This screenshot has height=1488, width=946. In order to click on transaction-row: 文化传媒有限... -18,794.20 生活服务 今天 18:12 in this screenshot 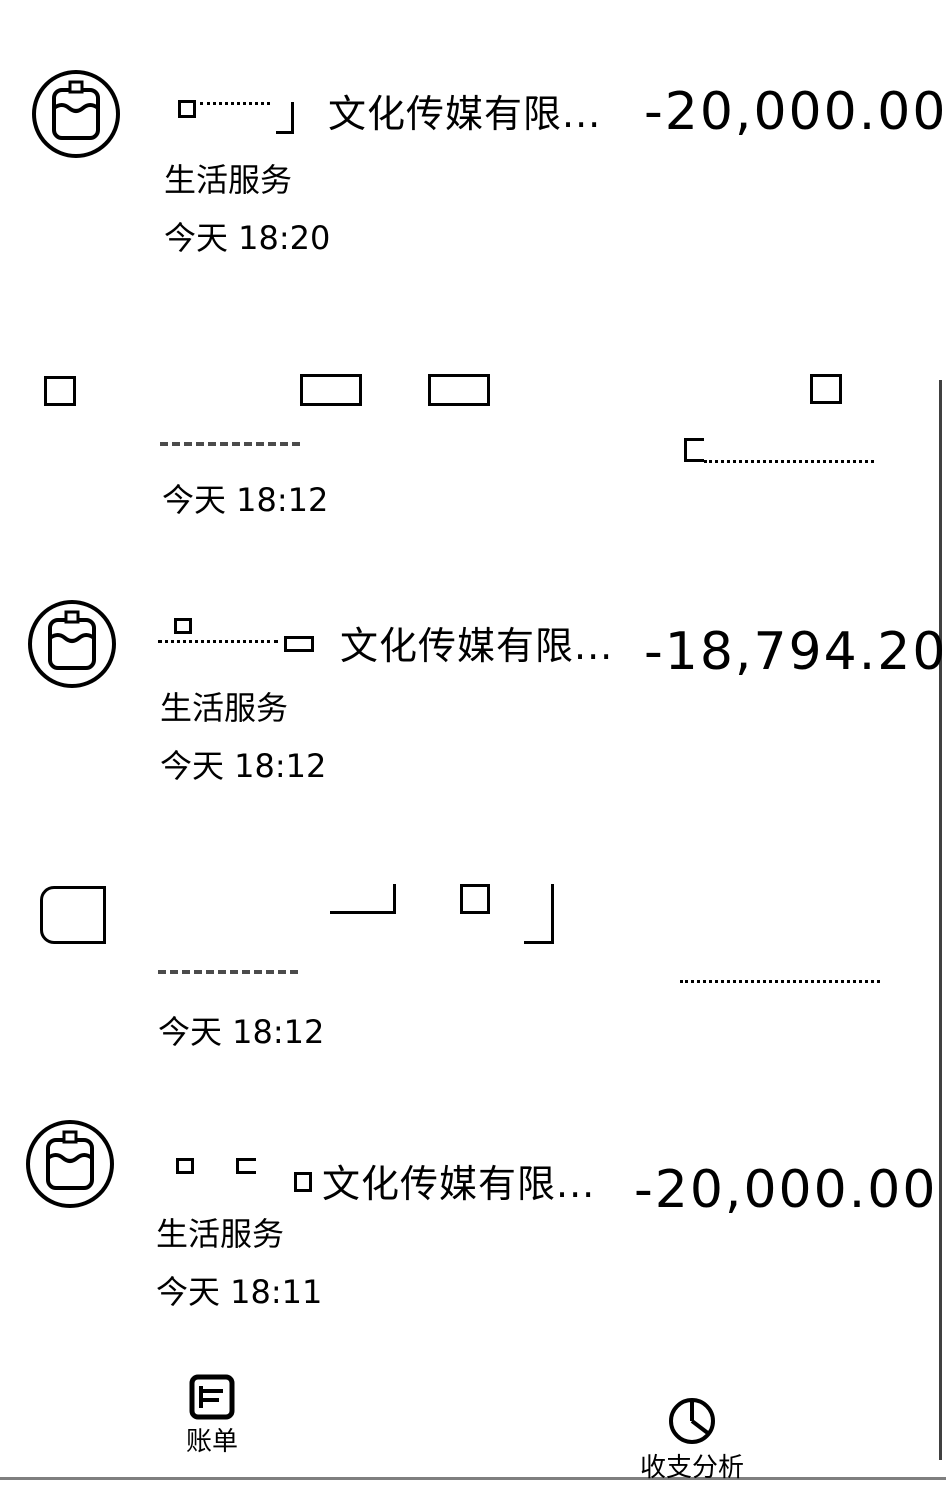, I will do `click(473, 700)`.